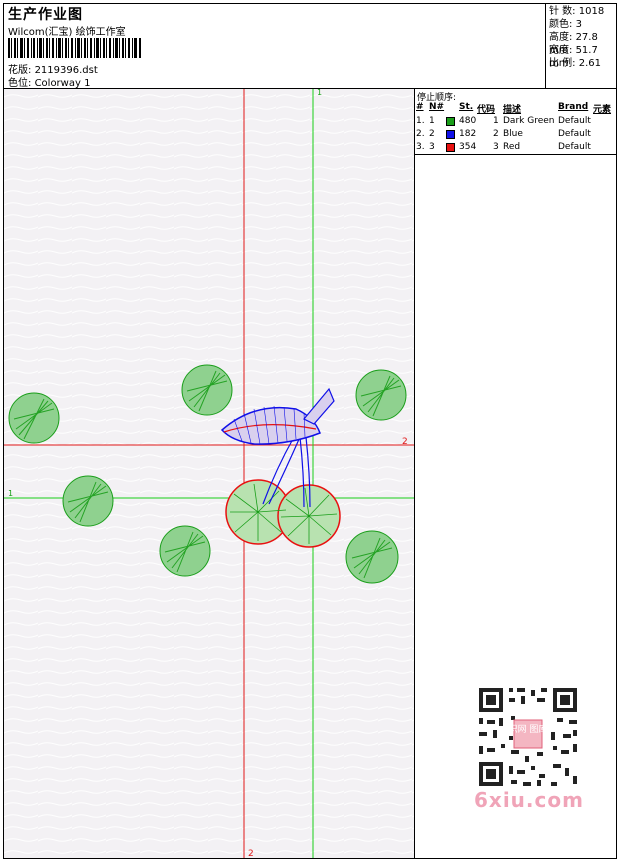 The image size is (620, 861). Describe the element at coordinates (45, 15) in the screenshot. I see `page-title: 生产作业图` at that location.